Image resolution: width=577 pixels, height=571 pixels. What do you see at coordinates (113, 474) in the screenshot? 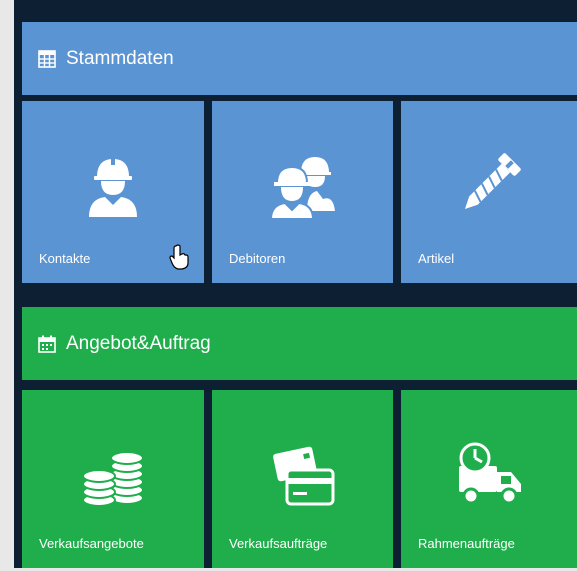
I see `coins-stack-icon` at bounding box center [113, 474].